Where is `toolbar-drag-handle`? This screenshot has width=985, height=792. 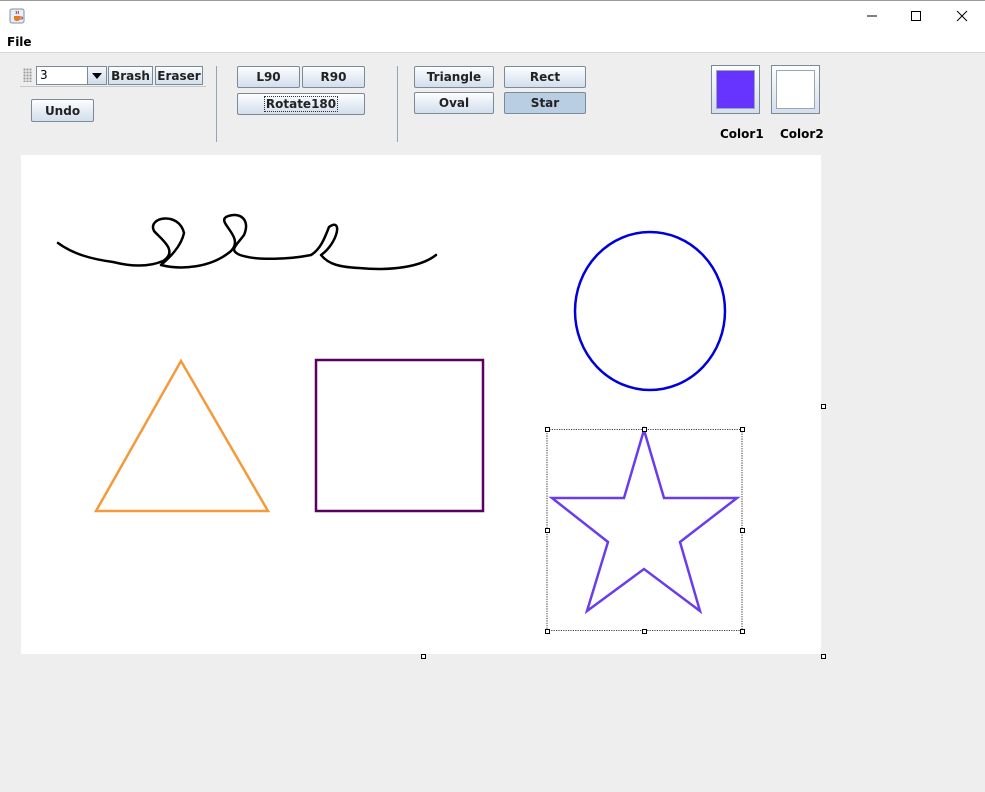
toolbar-drag-handle is located at coordinates (27, 75).